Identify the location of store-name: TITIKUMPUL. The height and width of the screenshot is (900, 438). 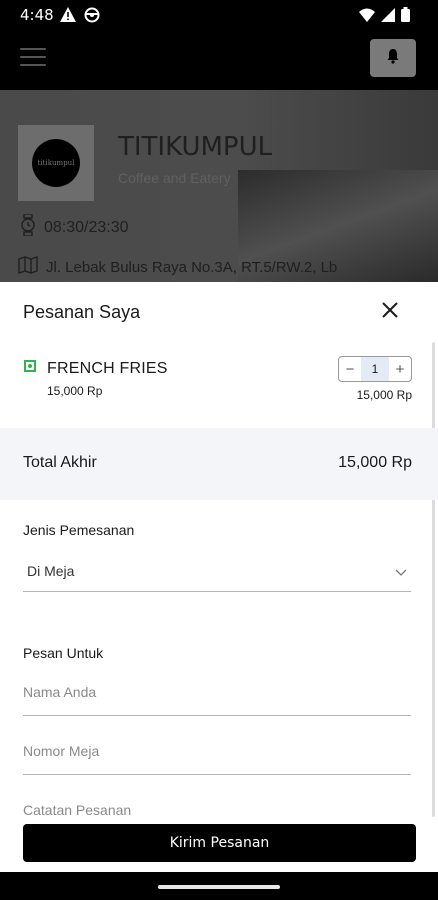
(195, 147).